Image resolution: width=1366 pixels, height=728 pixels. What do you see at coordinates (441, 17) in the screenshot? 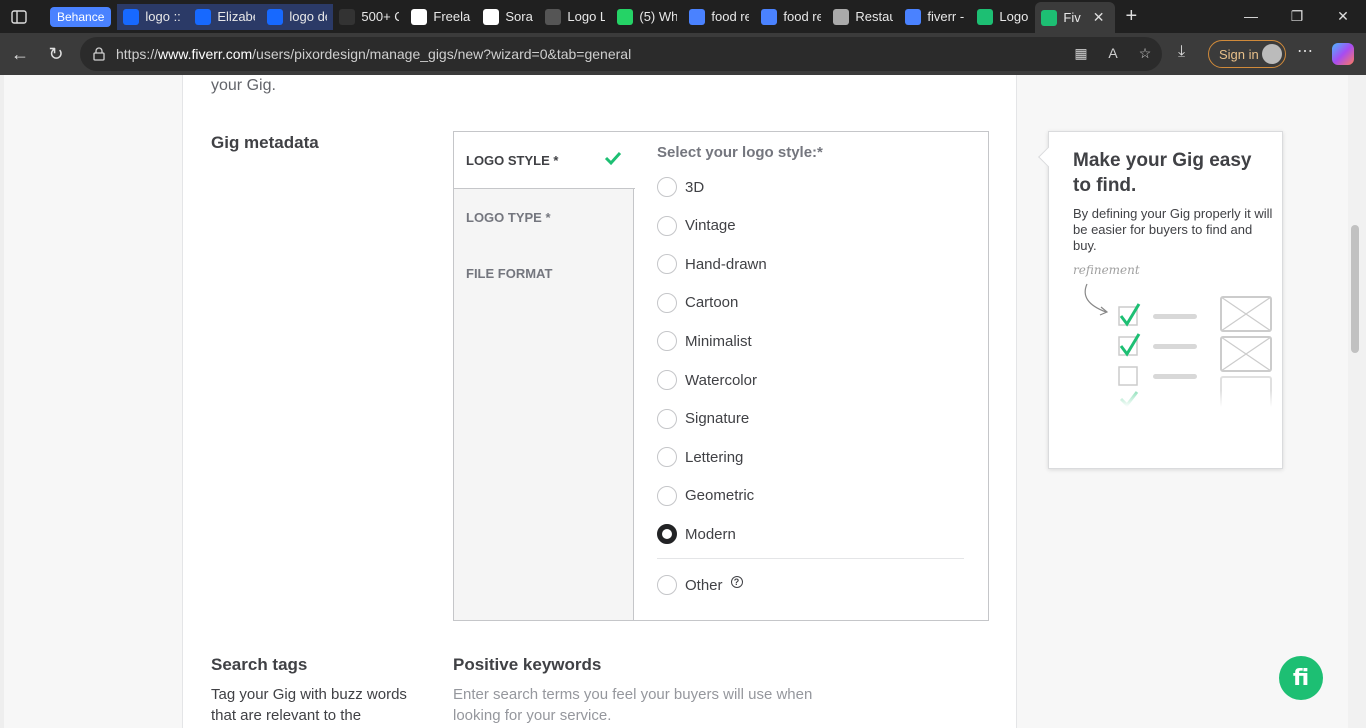
I see `browser-tab: Freelan` at bounding box center [441, 17].